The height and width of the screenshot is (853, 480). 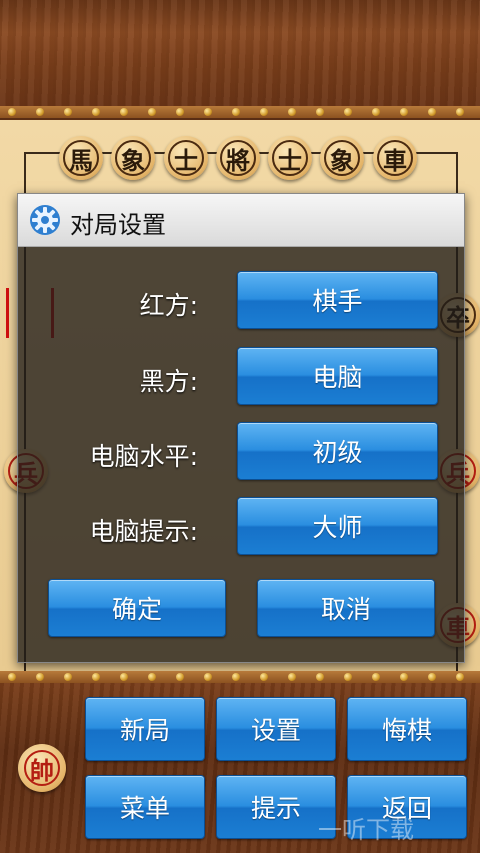 I want to click on watermark: 一听下载, so click(x=366, y=830).